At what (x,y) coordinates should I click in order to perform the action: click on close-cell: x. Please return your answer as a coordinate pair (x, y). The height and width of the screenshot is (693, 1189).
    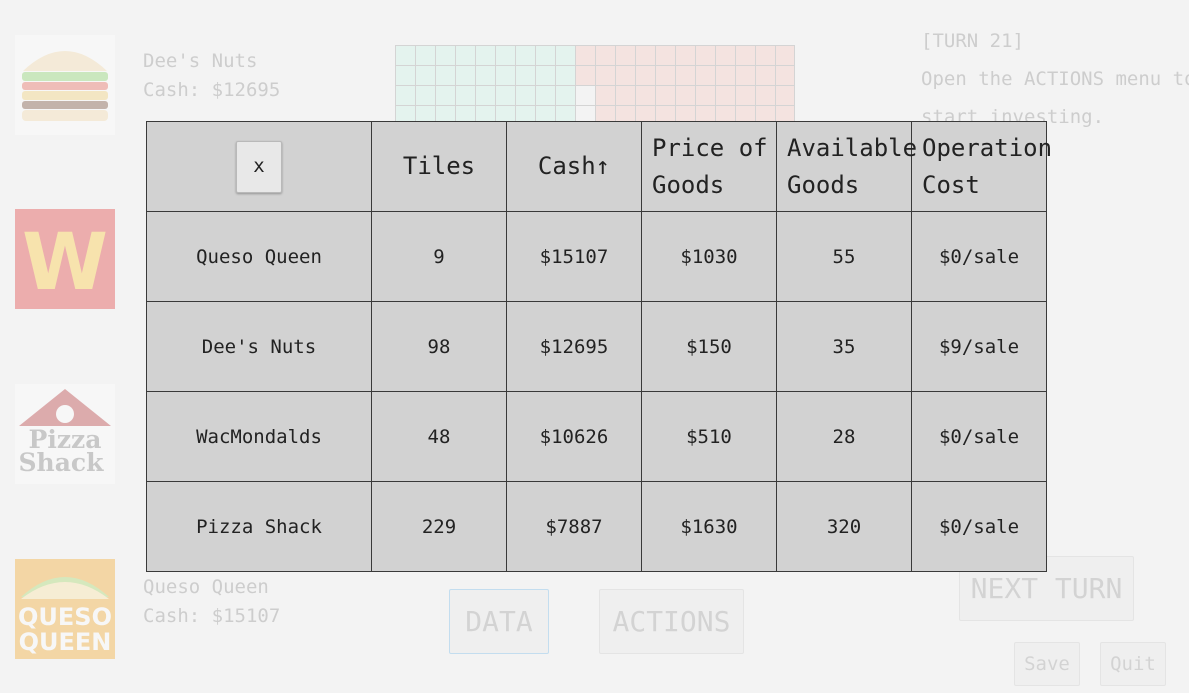
    Looking at the image, I should click on (259, 166).